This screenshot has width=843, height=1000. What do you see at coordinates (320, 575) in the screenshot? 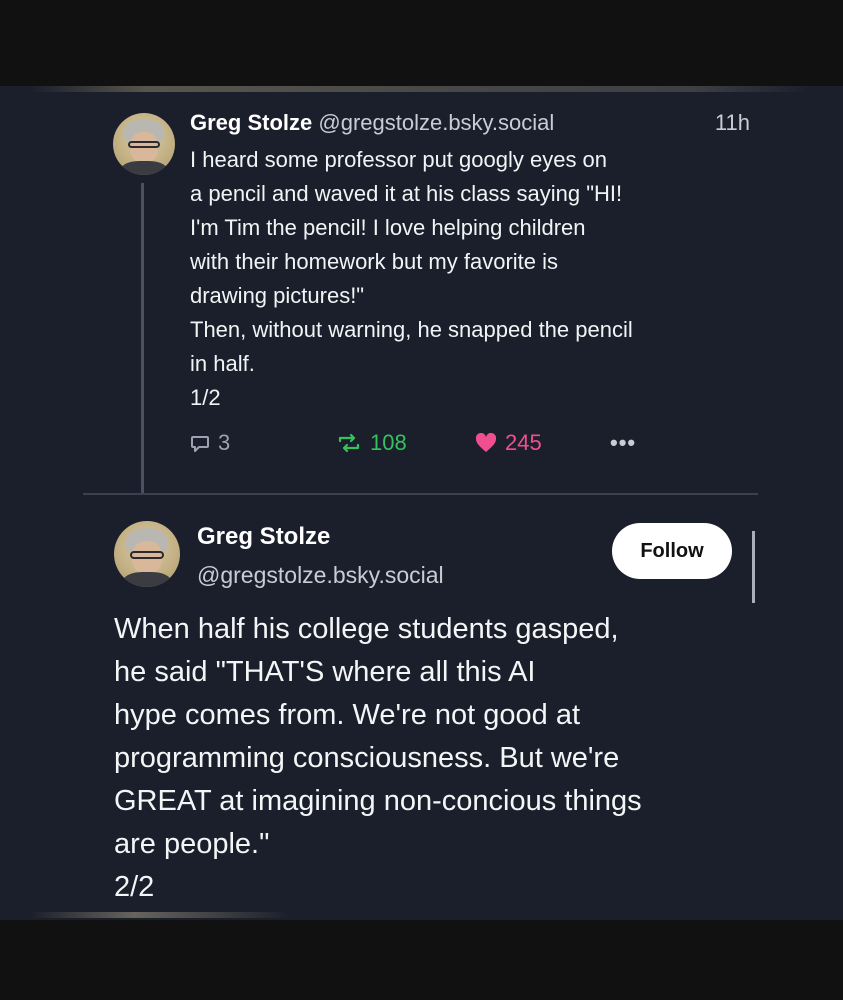
I see `post2-handle: @gregstolze.bsky.social` at bounding box center [320, 575].